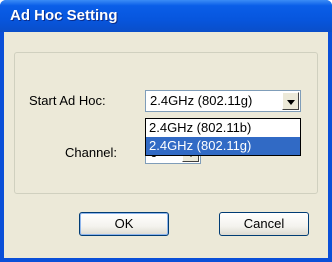  Describe the element at coordinates (223, 128) in the screenshot. I see `option-802-11b: 2.4GHz (802.11b)` at that location.